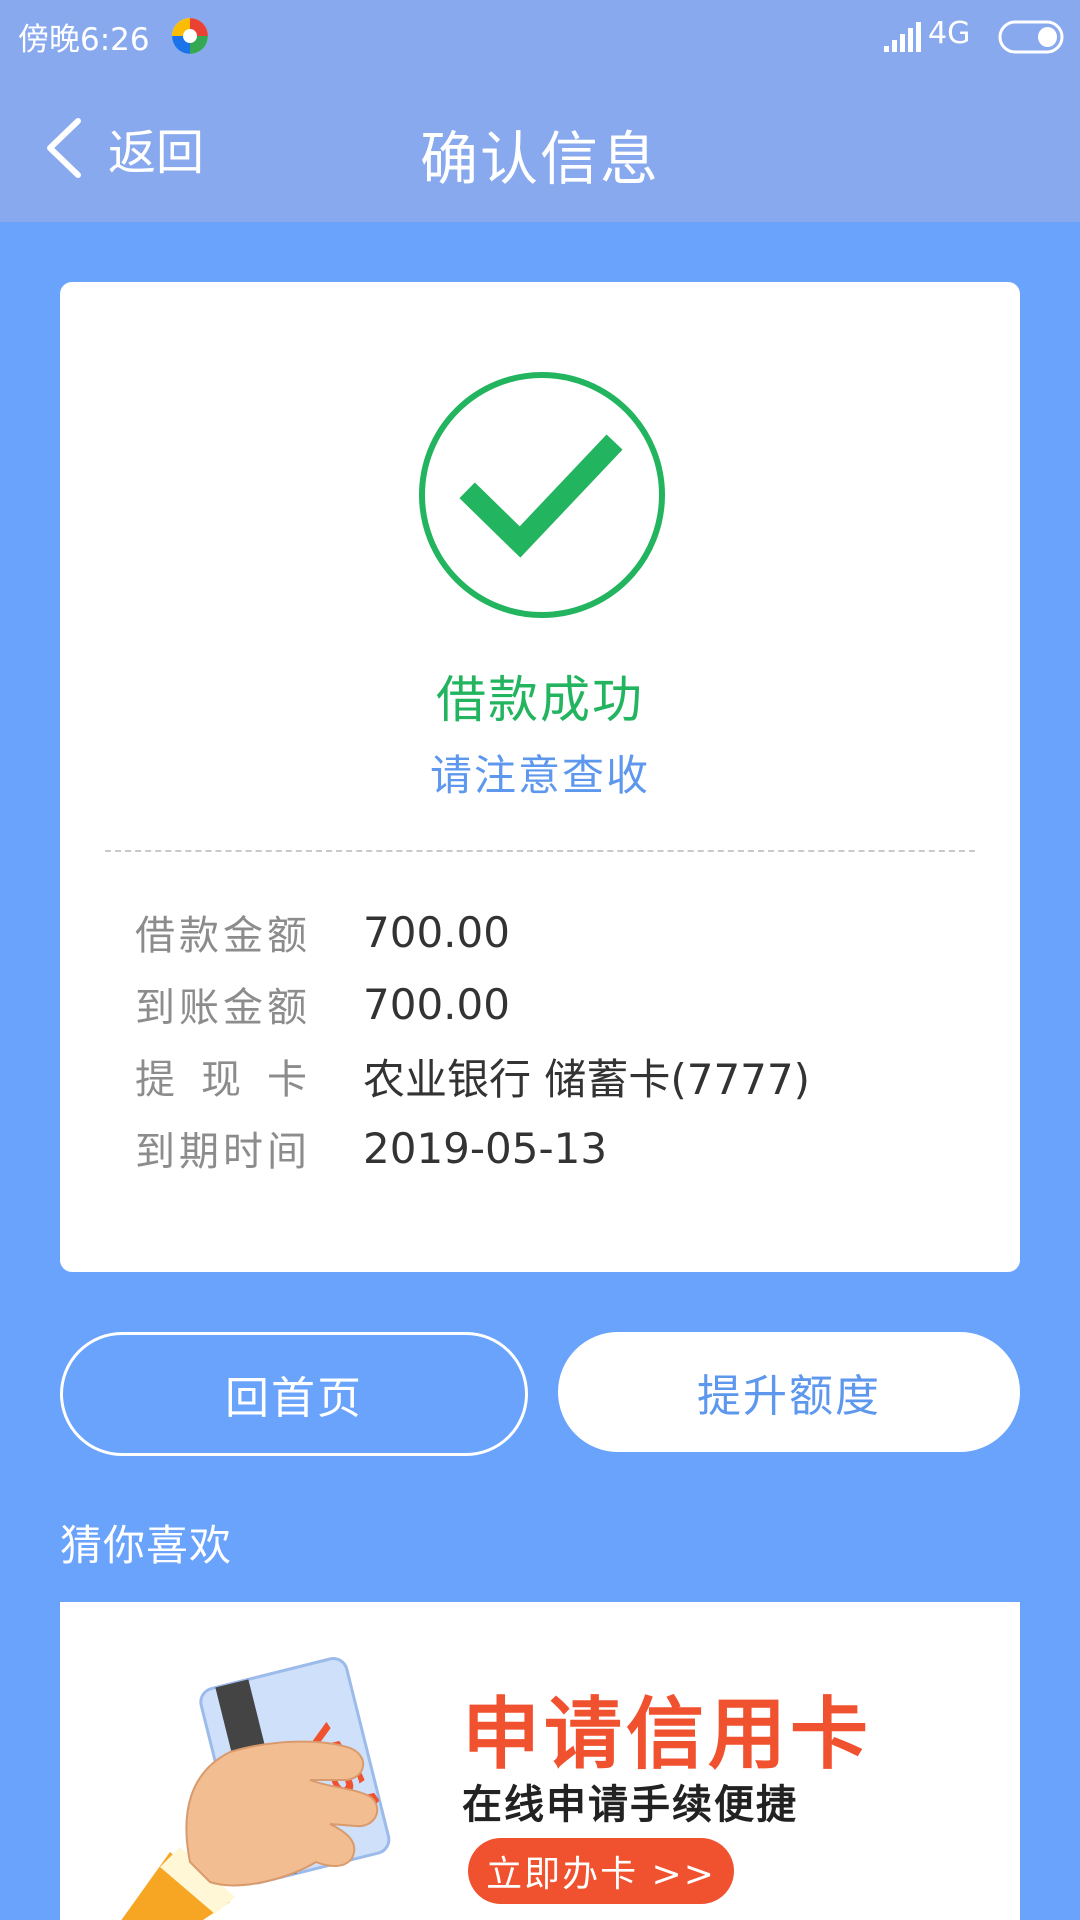 This screenshot has height=1920, width=1080. I want to click on battery-icon, so click(1031, 37).